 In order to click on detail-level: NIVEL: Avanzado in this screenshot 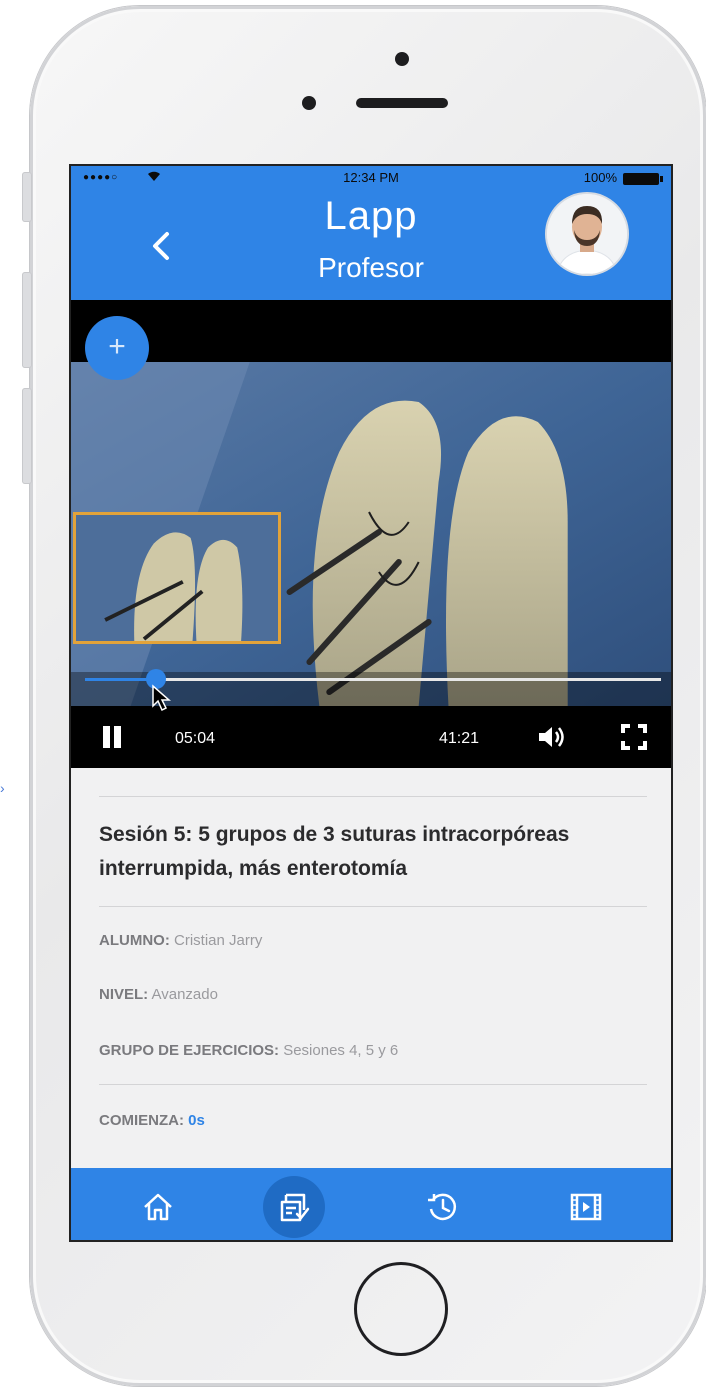, I will do `click(158, 994)`.